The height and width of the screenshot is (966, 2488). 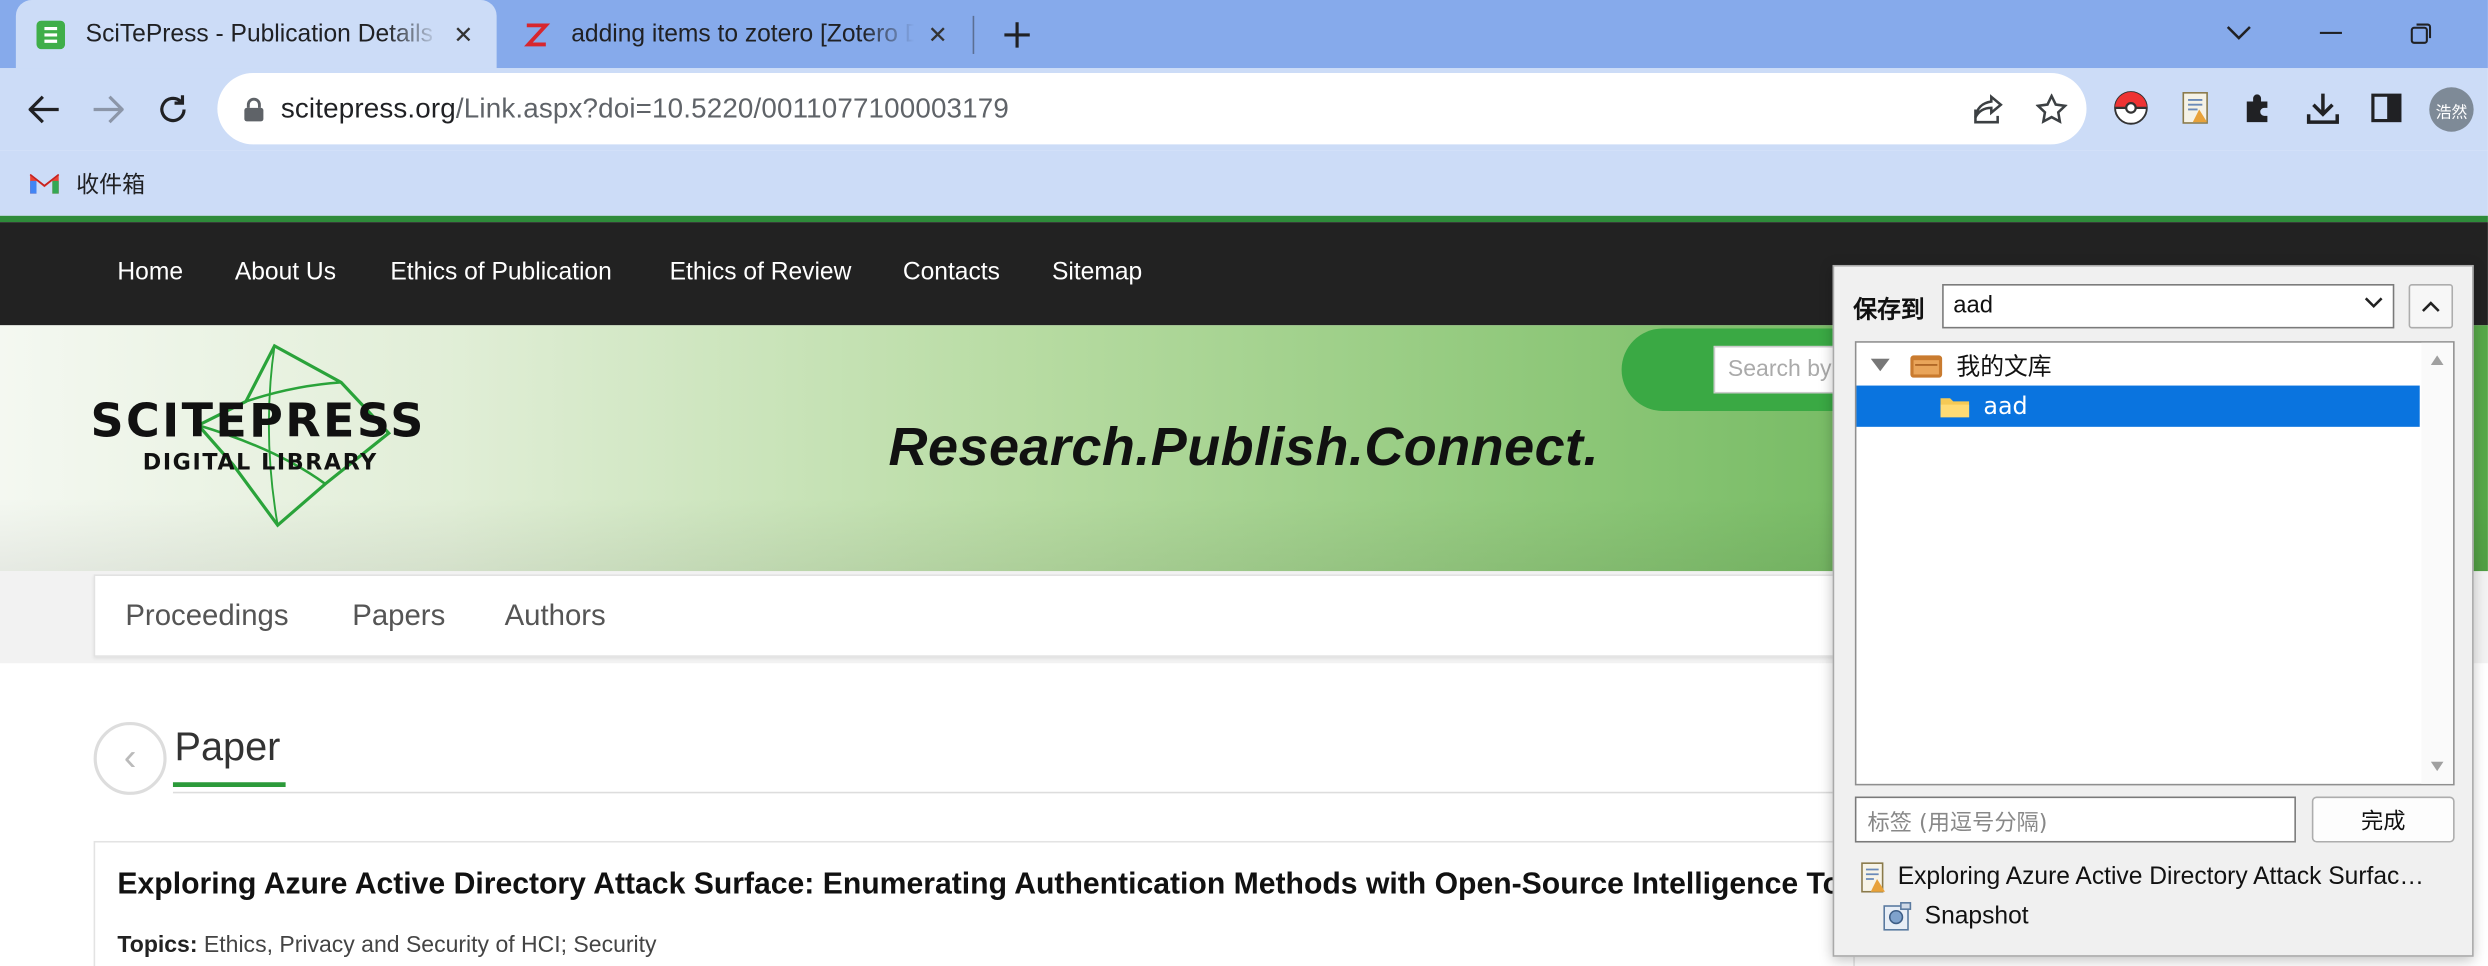 I want to click on nav-contacts: Contacts, so click(x=951, y=273).